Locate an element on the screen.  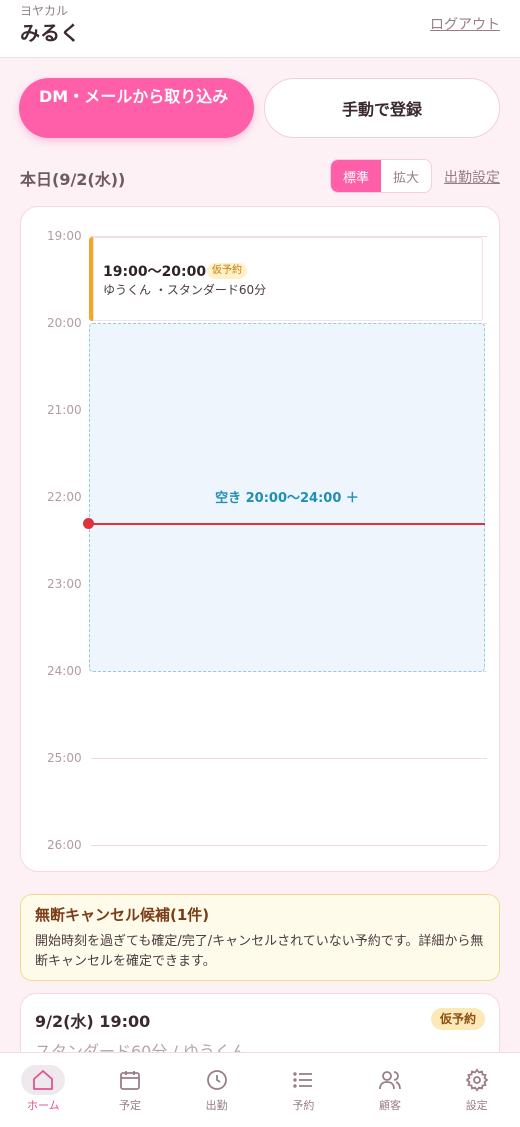
tab-shift: 出勤 is located at coordinates (216, 1090).